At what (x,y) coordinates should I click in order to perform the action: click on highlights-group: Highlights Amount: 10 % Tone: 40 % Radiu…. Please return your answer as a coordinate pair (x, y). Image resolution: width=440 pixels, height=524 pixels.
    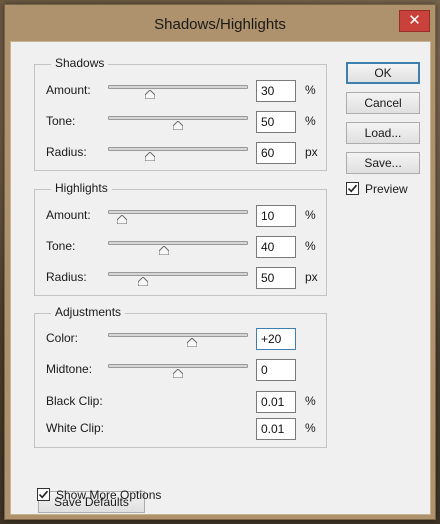
    Looking at the image, I should click on (180, 238).